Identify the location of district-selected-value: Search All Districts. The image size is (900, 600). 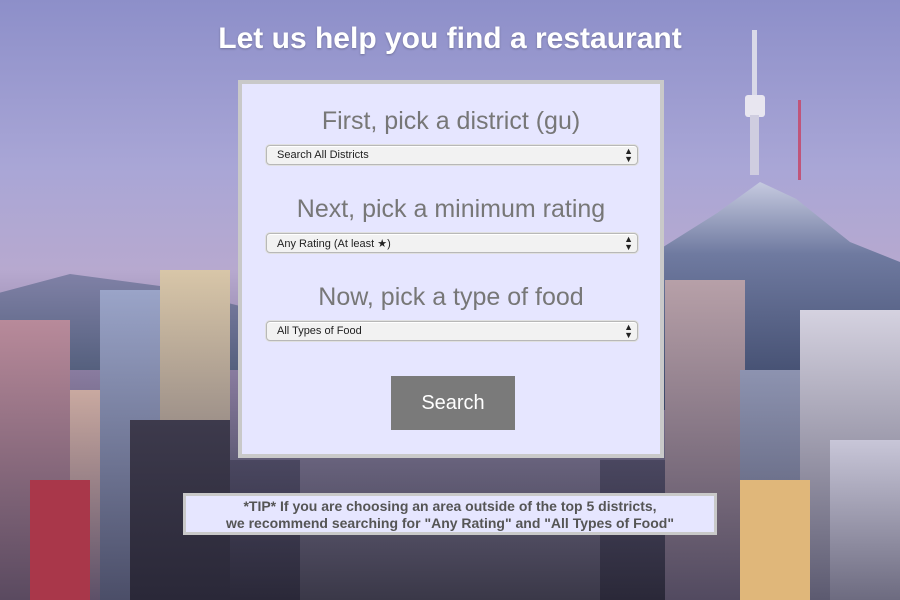
(323, 155).